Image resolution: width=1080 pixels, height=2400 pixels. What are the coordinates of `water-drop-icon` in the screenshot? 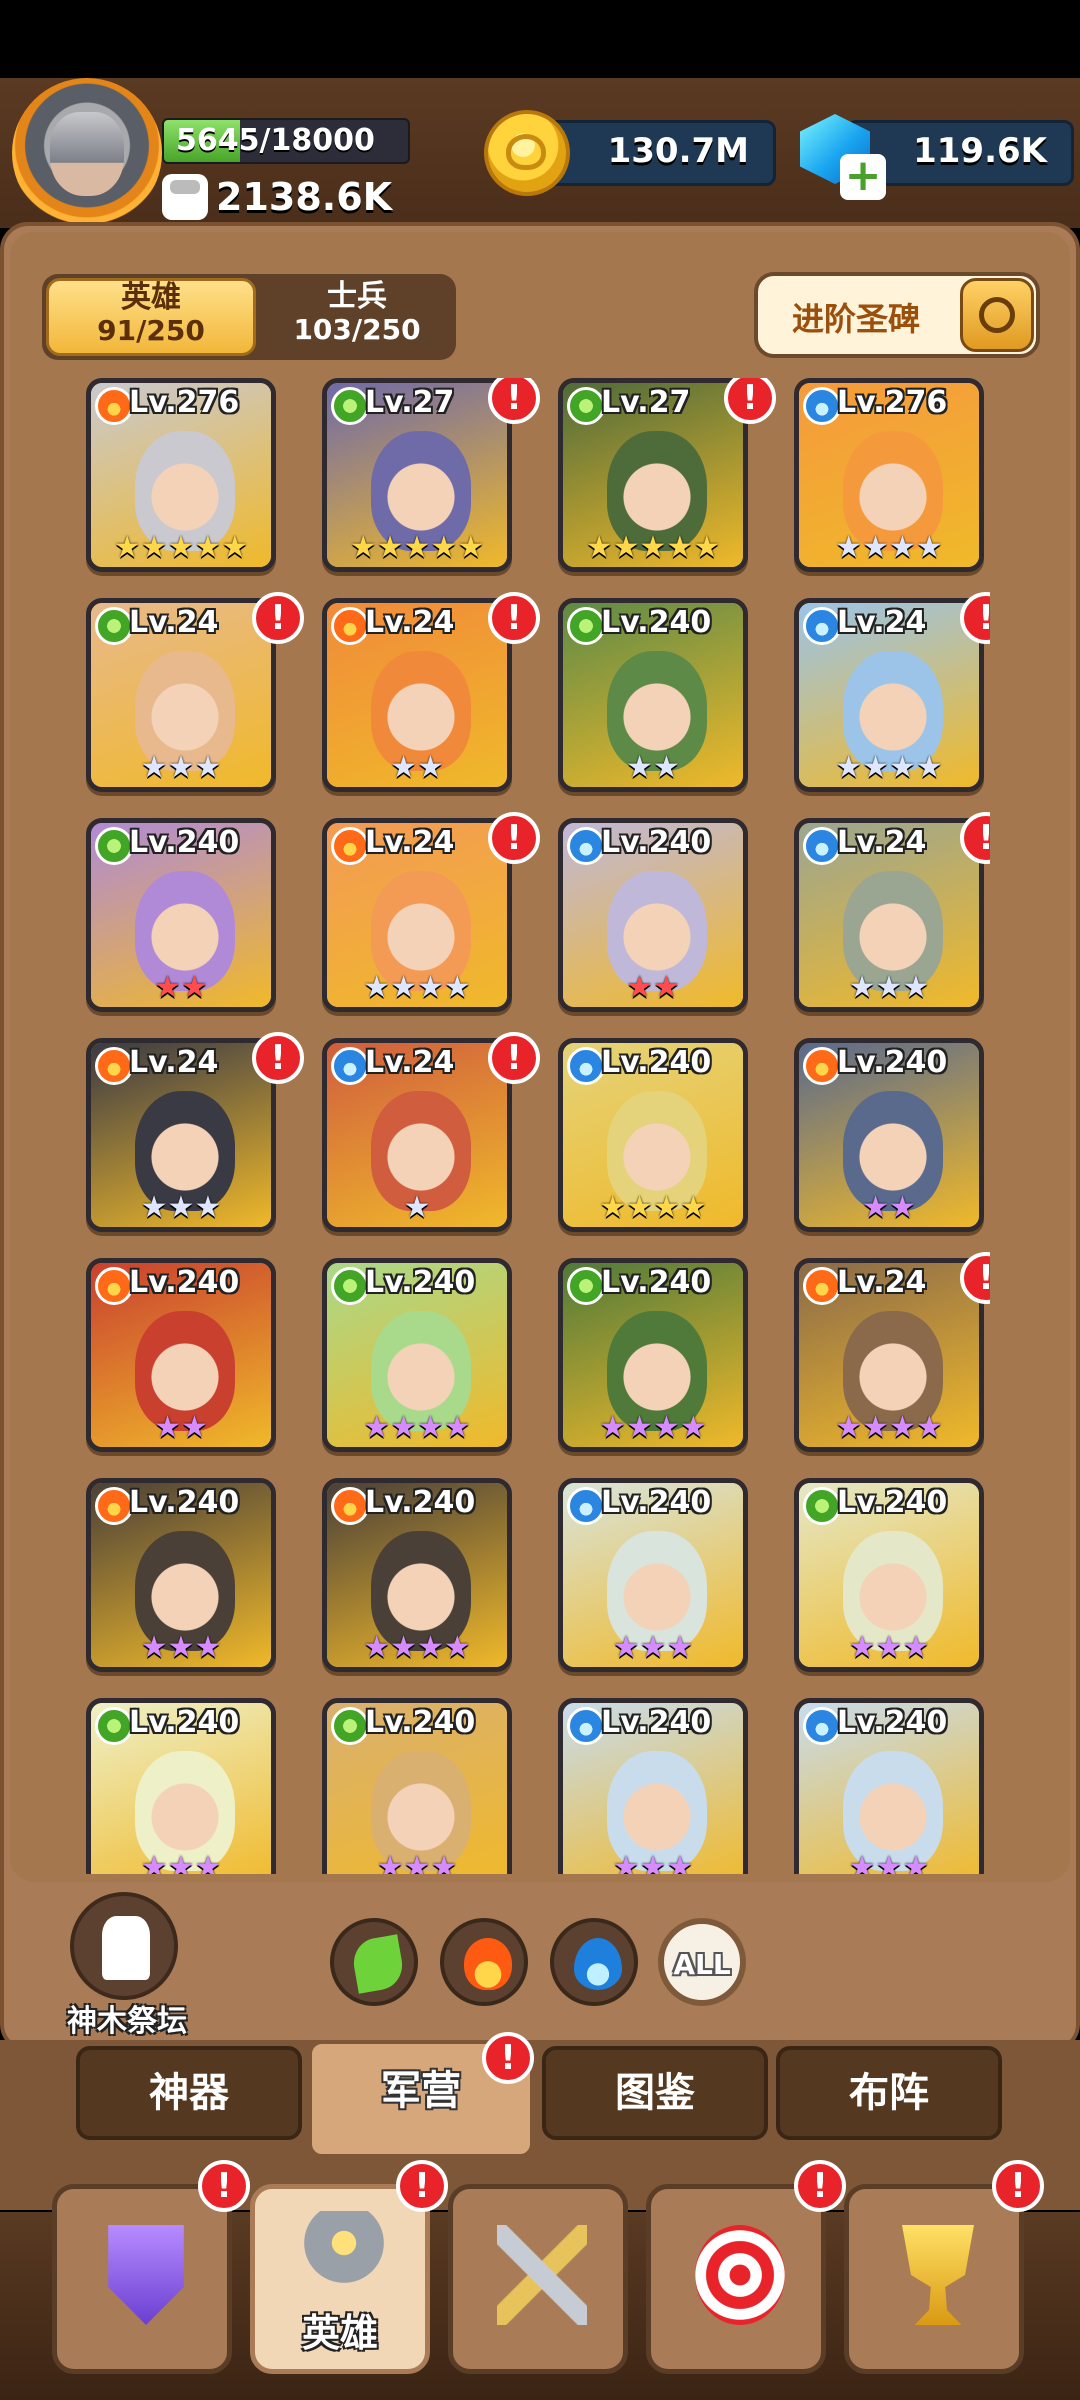 It's located at (598, 1964).